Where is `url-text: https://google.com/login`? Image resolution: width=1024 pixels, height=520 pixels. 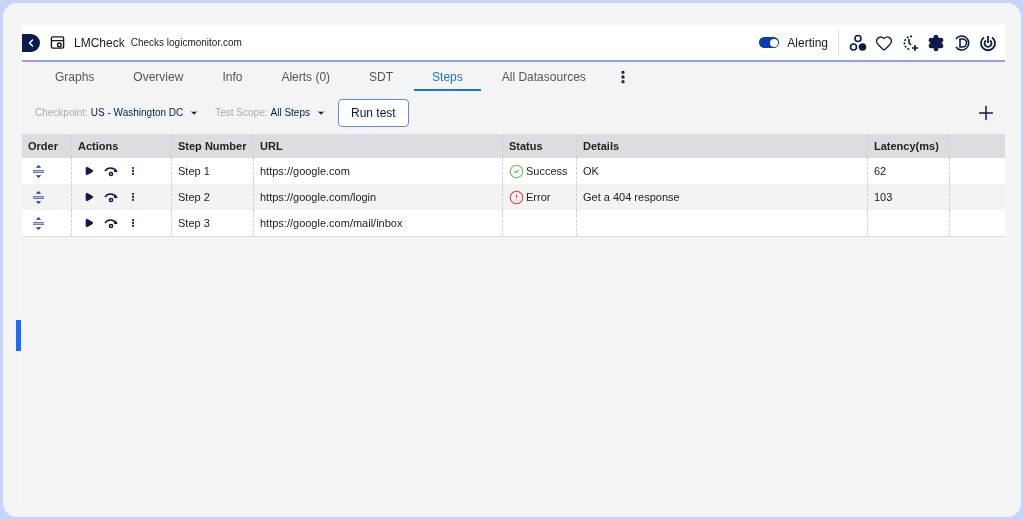 url-text: https://google.com/login is located at coordinates (318, 197).